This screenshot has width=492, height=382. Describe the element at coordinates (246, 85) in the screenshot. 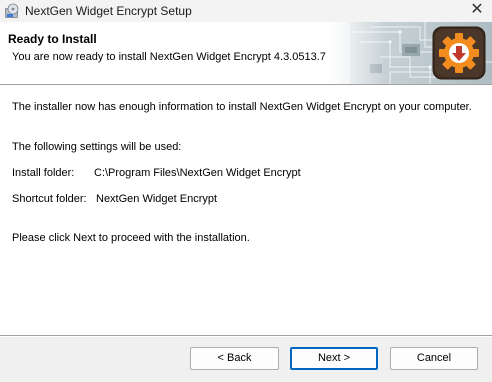

I see `header-divider-highlight` at that location.